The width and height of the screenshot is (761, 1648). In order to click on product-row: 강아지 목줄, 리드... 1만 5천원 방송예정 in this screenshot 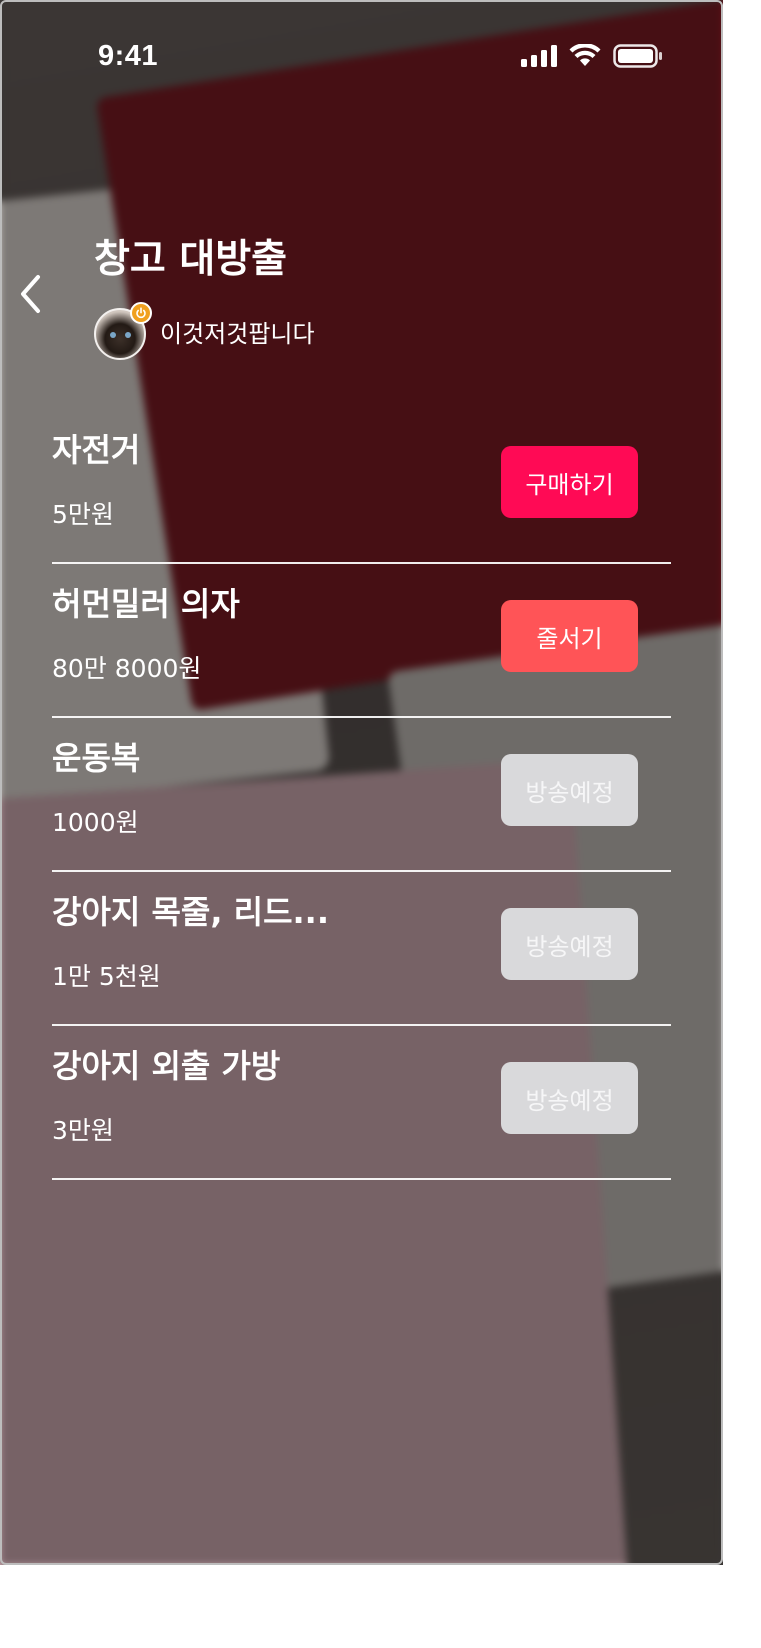, I will do `click(361, 949)`.